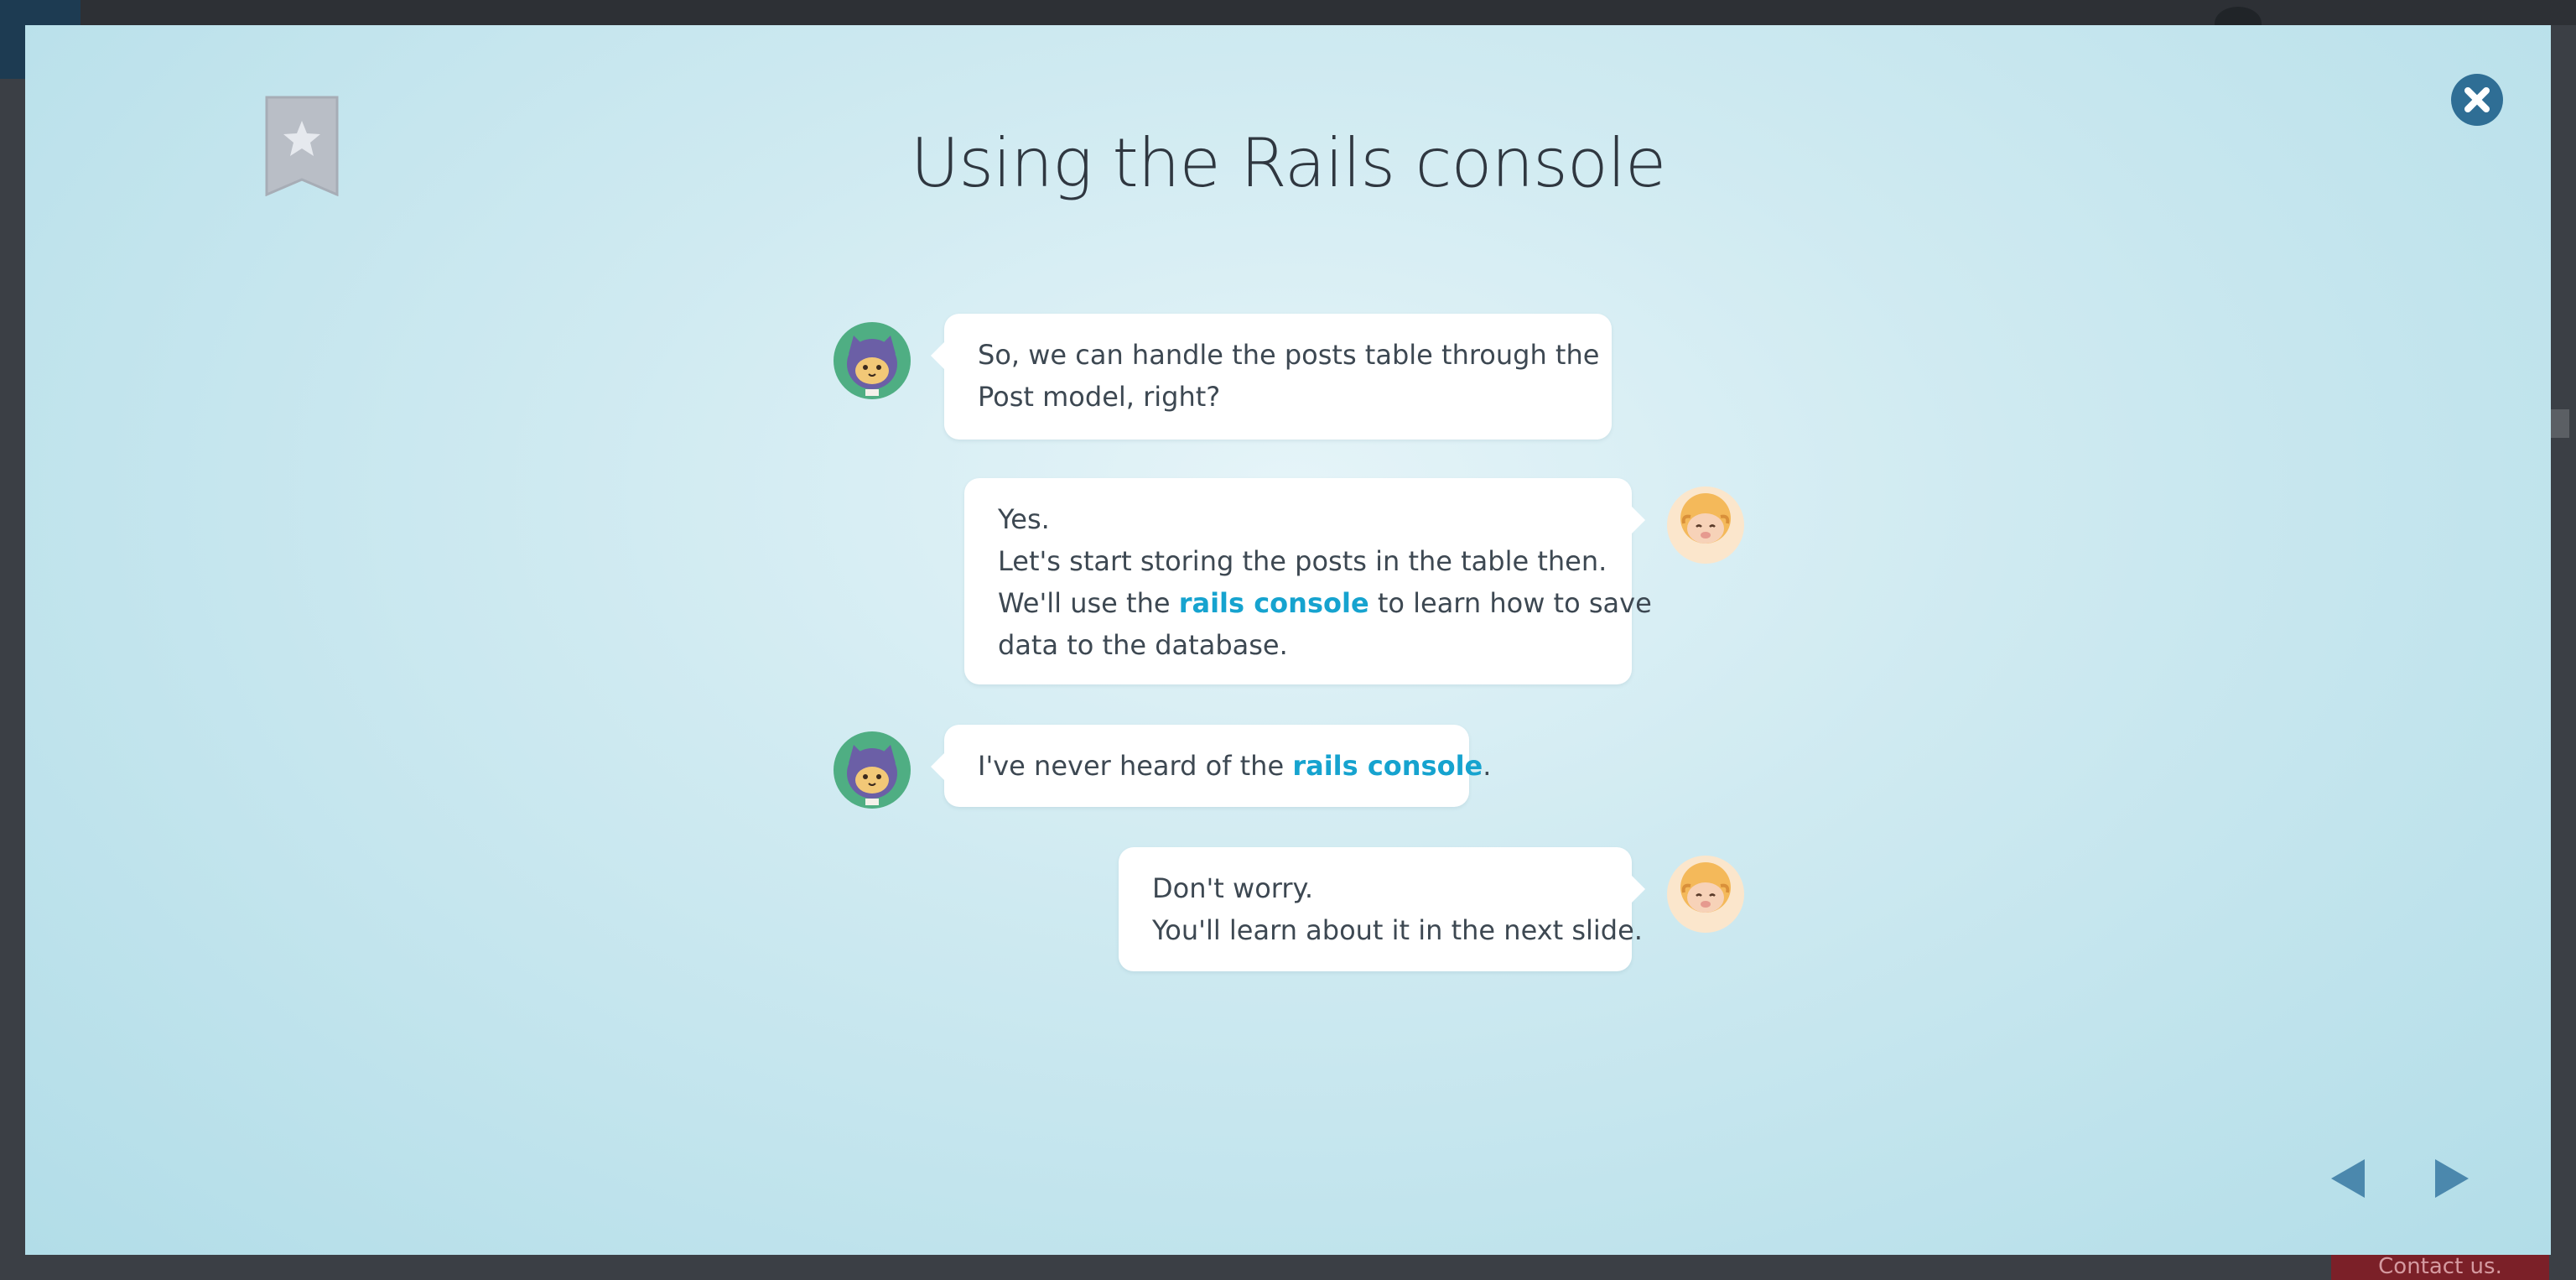  I want to click on message-text-part: We'll use the, so click(1088, 603).